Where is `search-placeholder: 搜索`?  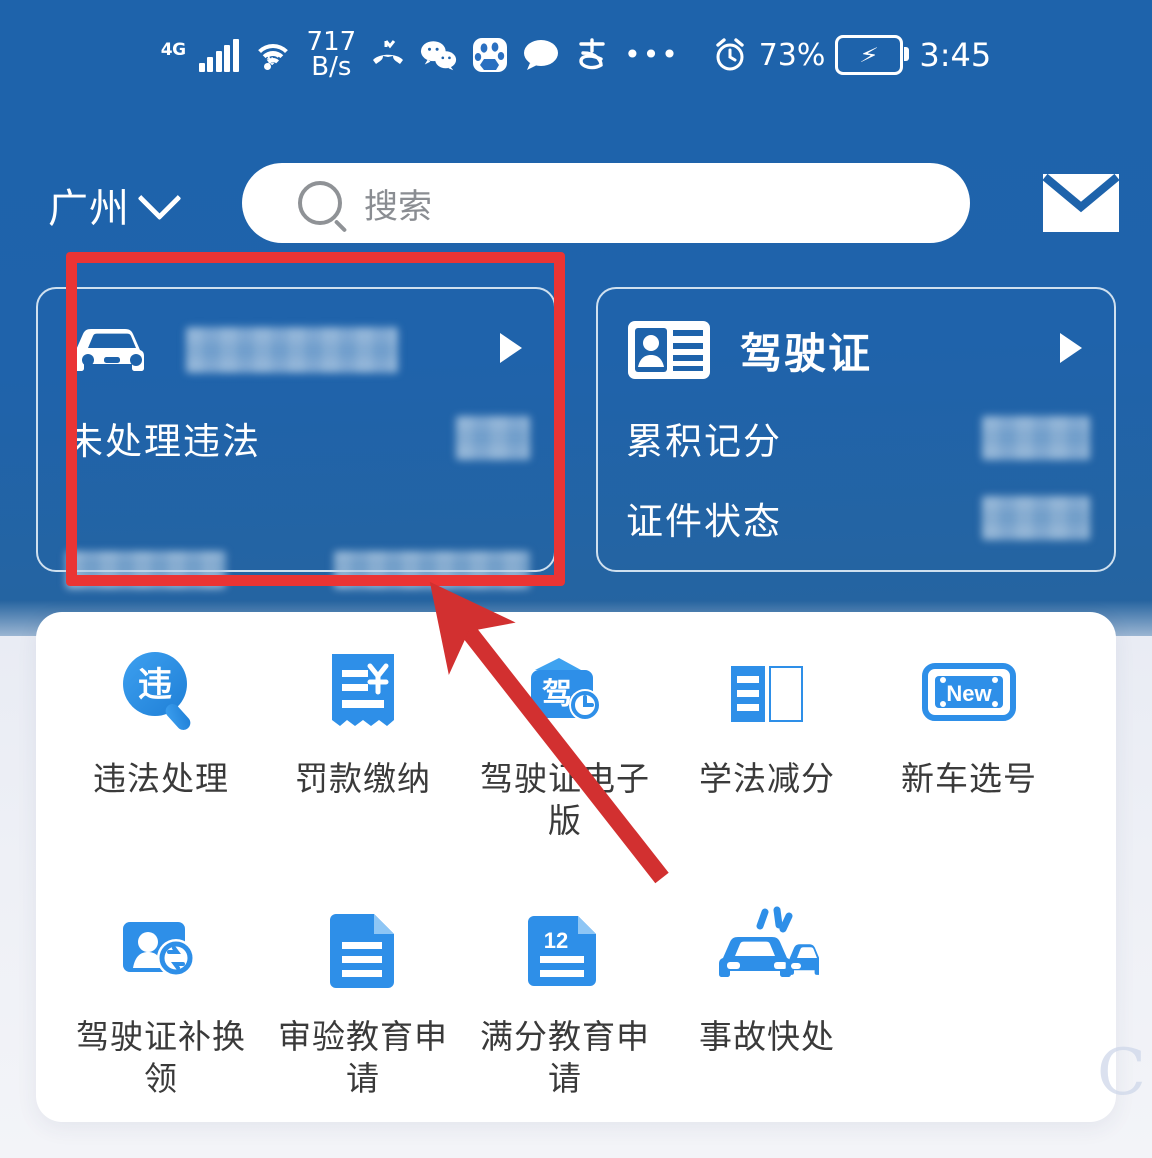 search-placeholder: 搜索 is located at coordinates (398, 206).